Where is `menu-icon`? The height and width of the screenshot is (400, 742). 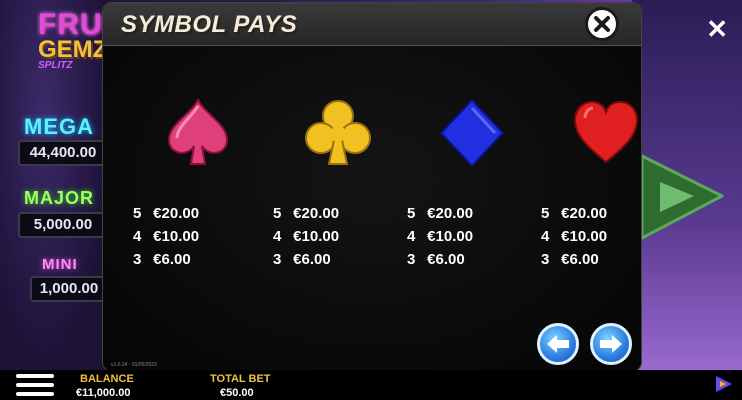
menu-icon is located at coordinates (35, 386).